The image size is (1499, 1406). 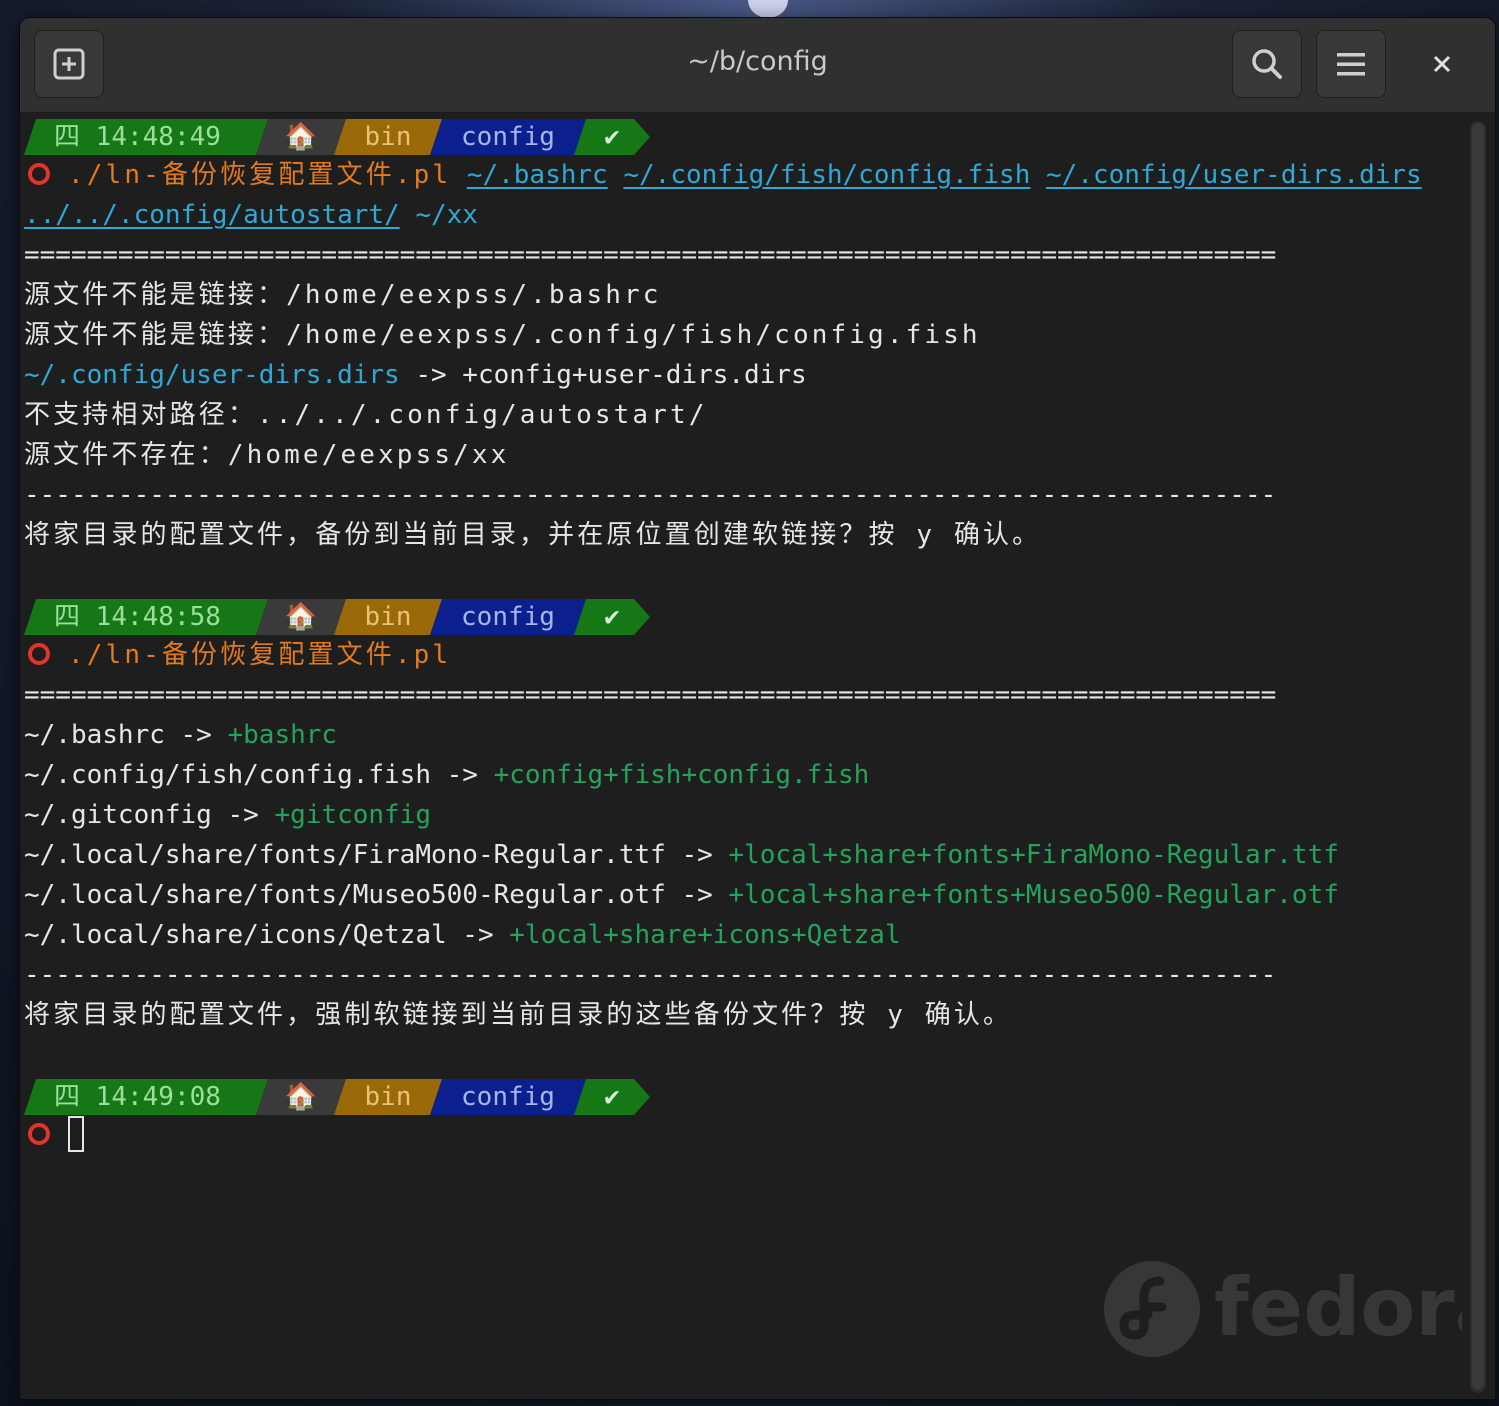 I want to click on link-row: ~/.bashrc -> +bashrc, so click(x=181, y=735).